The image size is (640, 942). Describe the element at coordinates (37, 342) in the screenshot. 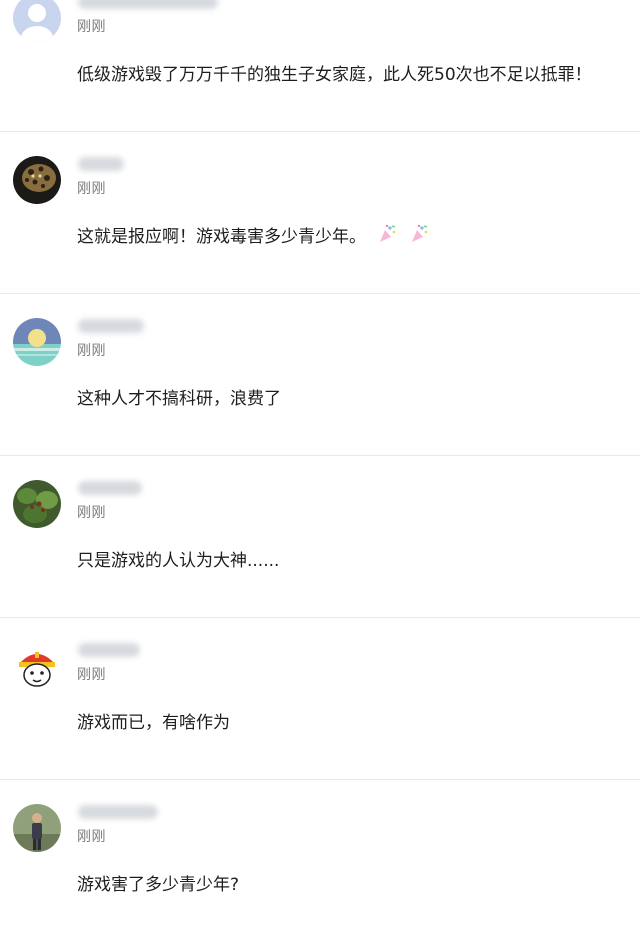

I see `sunset-sea-avatar` at that location.